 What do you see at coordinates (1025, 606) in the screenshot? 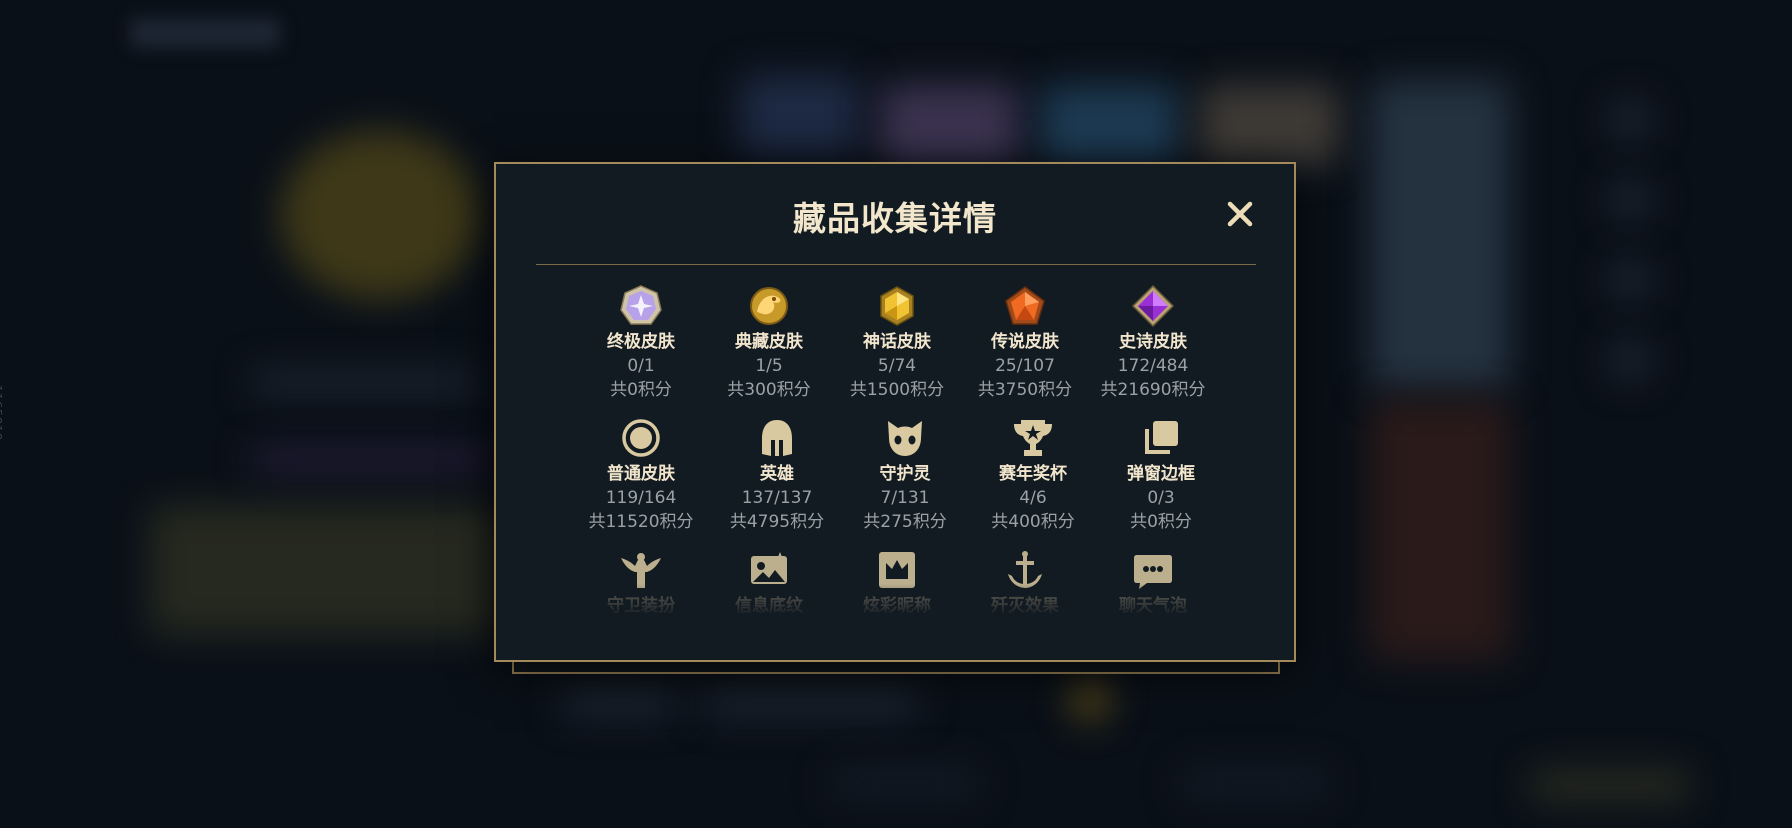
I see `item-name: 歼灭效果` at bounding box center [1025, 606].